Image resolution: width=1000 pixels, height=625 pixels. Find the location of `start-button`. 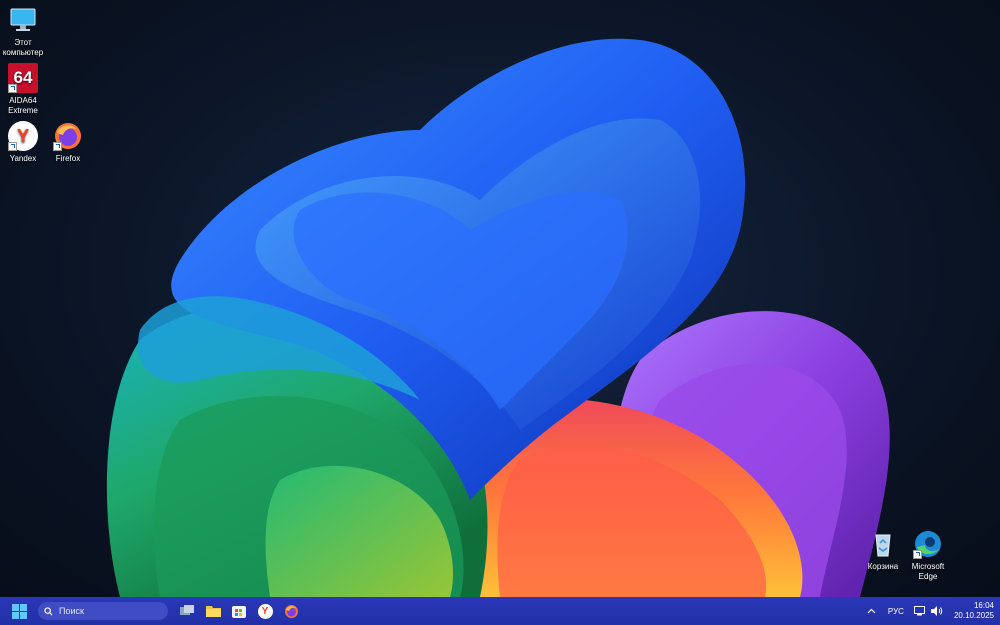

start-button is located at coordinates (19, 611).